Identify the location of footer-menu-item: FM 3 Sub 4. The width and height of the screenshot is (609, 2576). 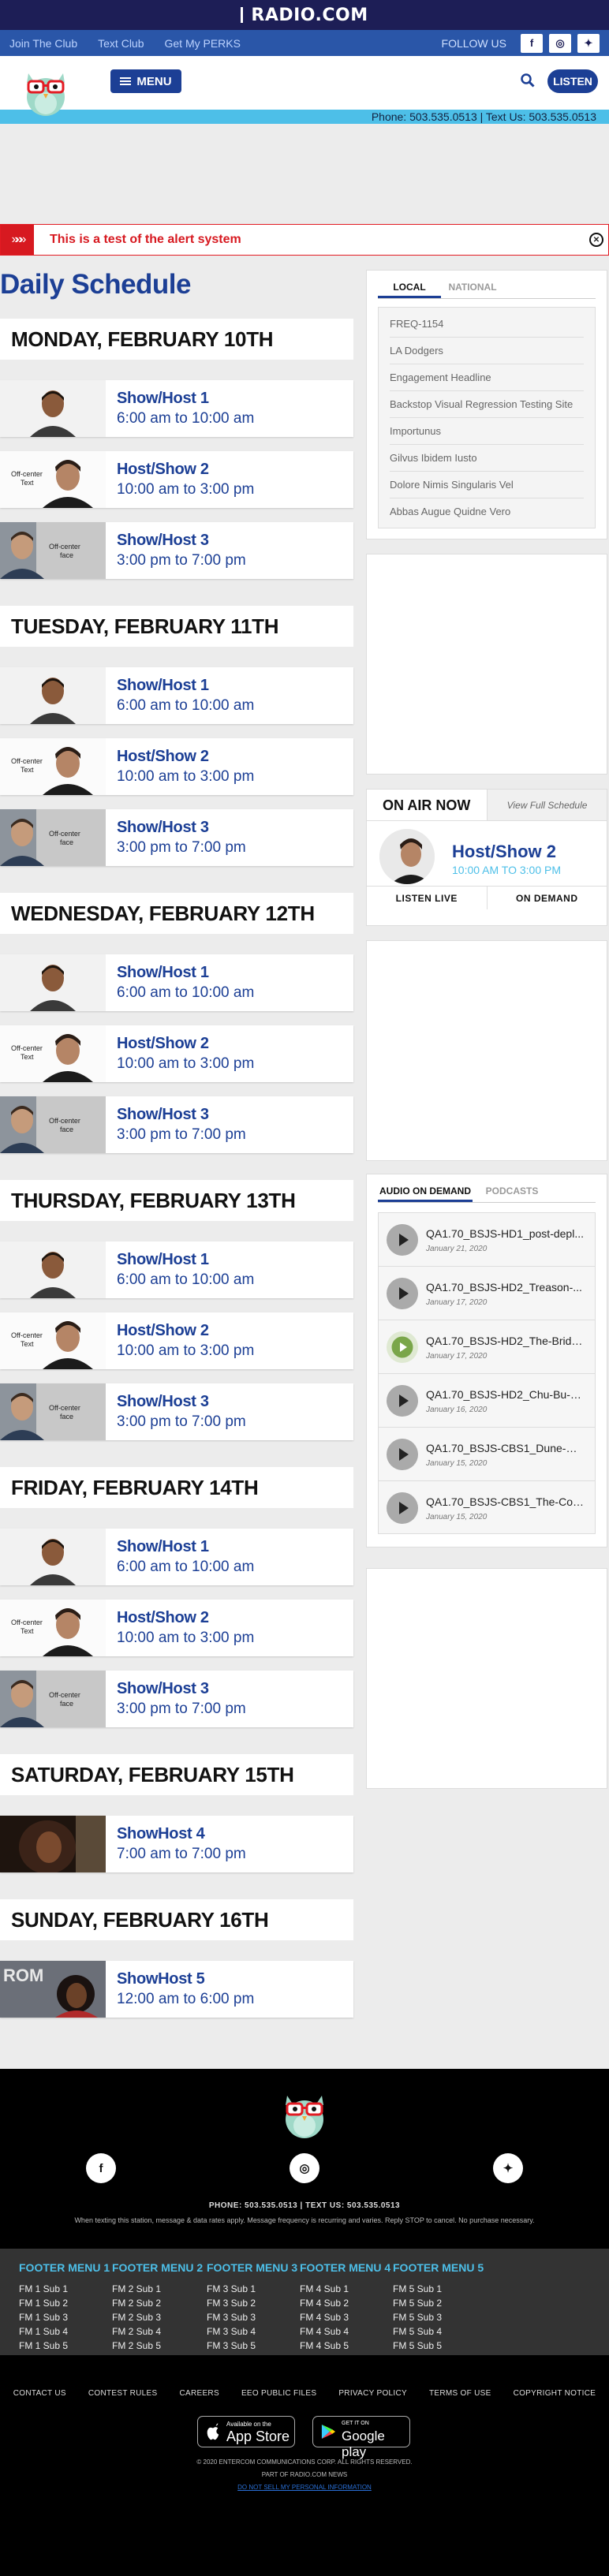
(252, 2331).